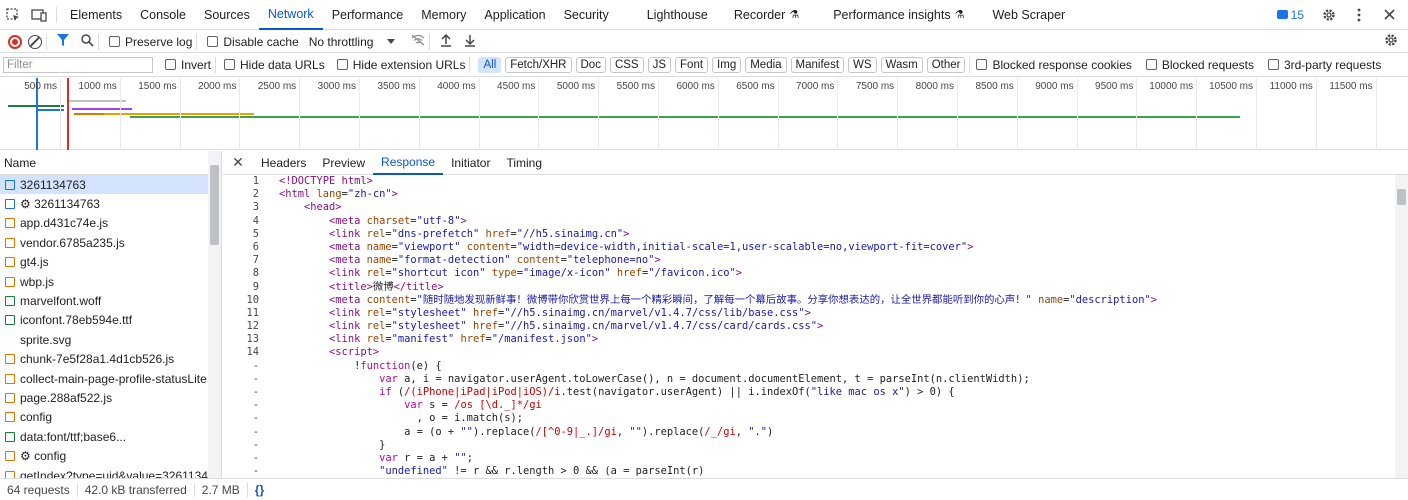 This screenshot has width=1408, height=500. I want to click on line-number: 7, so click(255, 260).